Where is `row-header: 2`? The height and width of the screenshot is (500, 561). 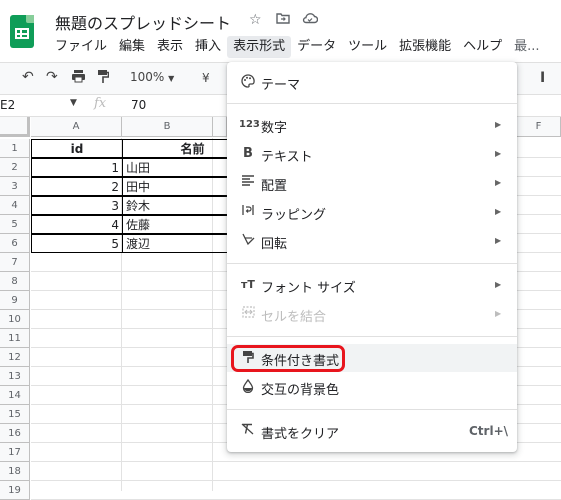
row-header: 2 is located at coordinates (15, 167).